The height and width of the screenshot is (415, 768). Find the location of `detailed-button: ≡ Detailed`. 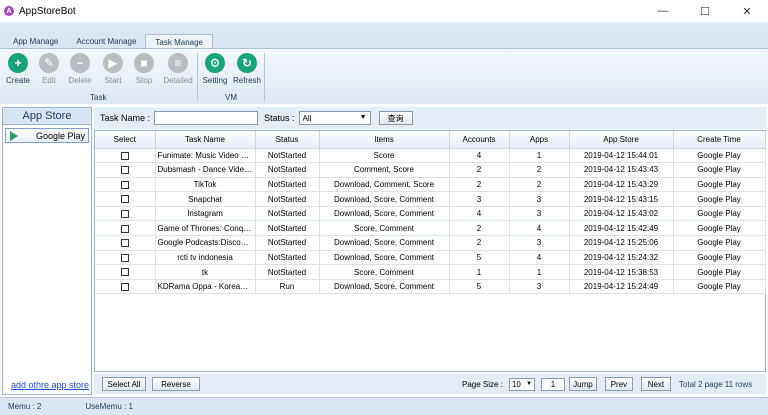

detailed-button: ≡ Detailed is located at coordinates (178, 69).